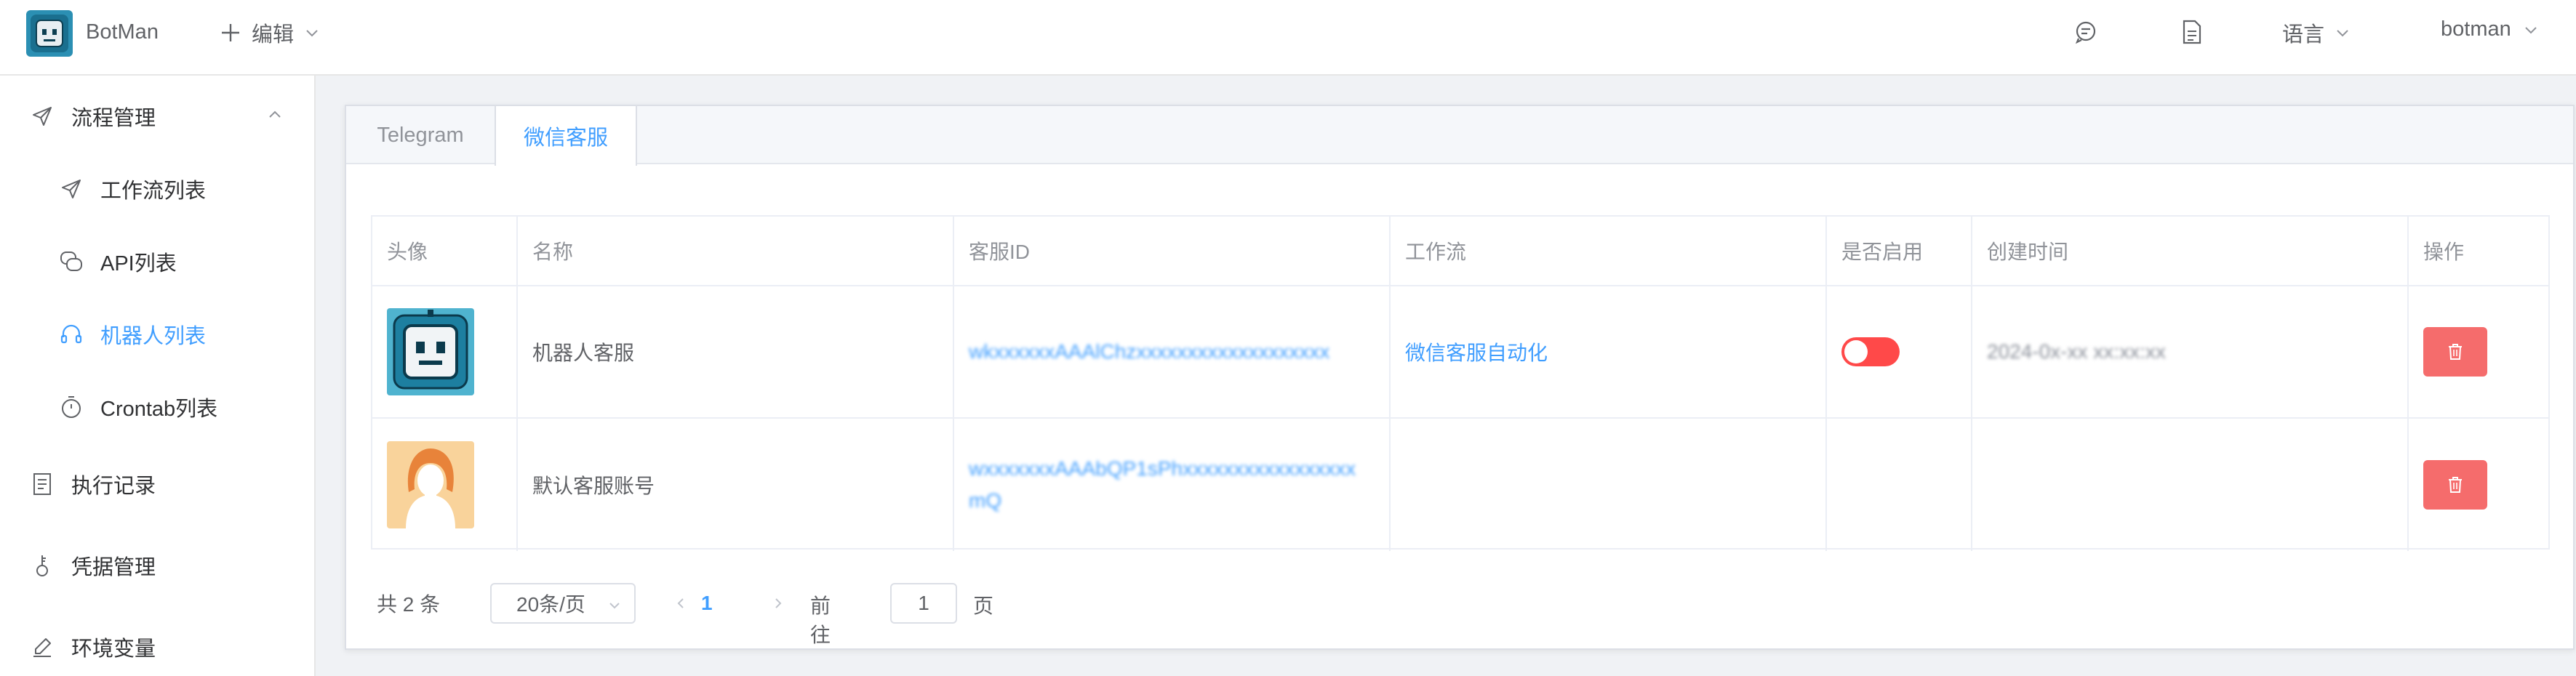 This screenshot has height=676, width=2576. What do you see at coordinates (736, 485) in the screenshot?
I see `bot-name: 默认客服账号` at bounding box center [736, 485].